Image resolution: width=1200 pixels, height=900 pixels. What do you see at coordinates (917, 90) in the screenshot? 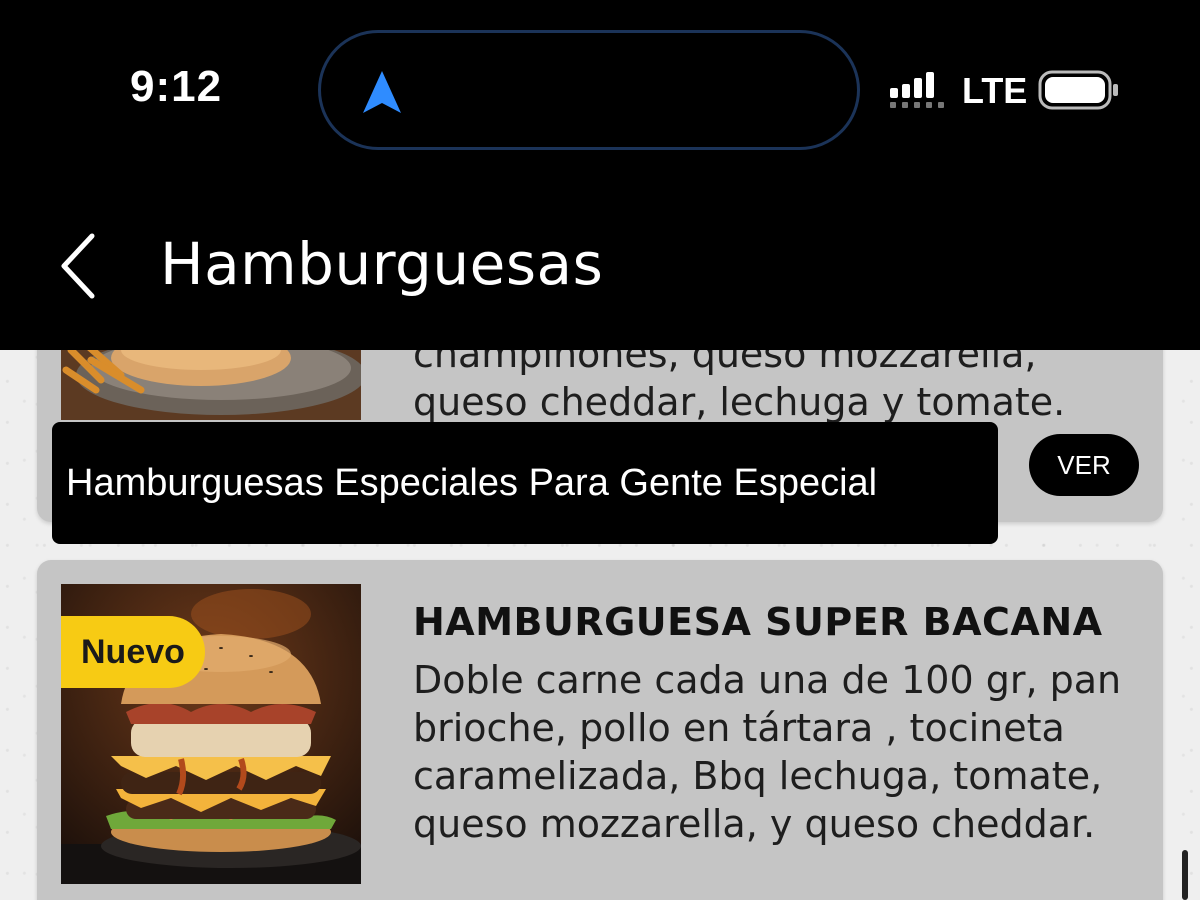
I see `signal-icon` at bounding box center [917, 90].